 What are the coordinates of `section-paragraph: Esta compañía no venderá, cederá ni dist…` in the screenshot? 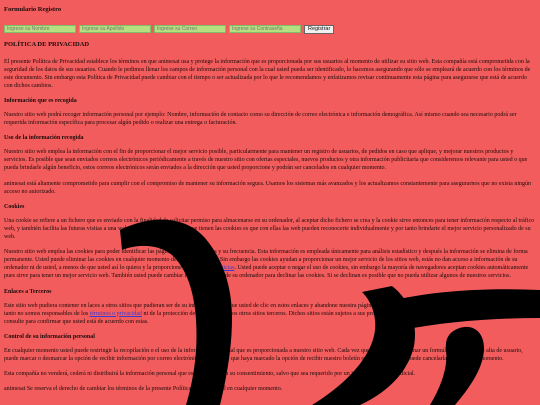 It's located at (210, 374).